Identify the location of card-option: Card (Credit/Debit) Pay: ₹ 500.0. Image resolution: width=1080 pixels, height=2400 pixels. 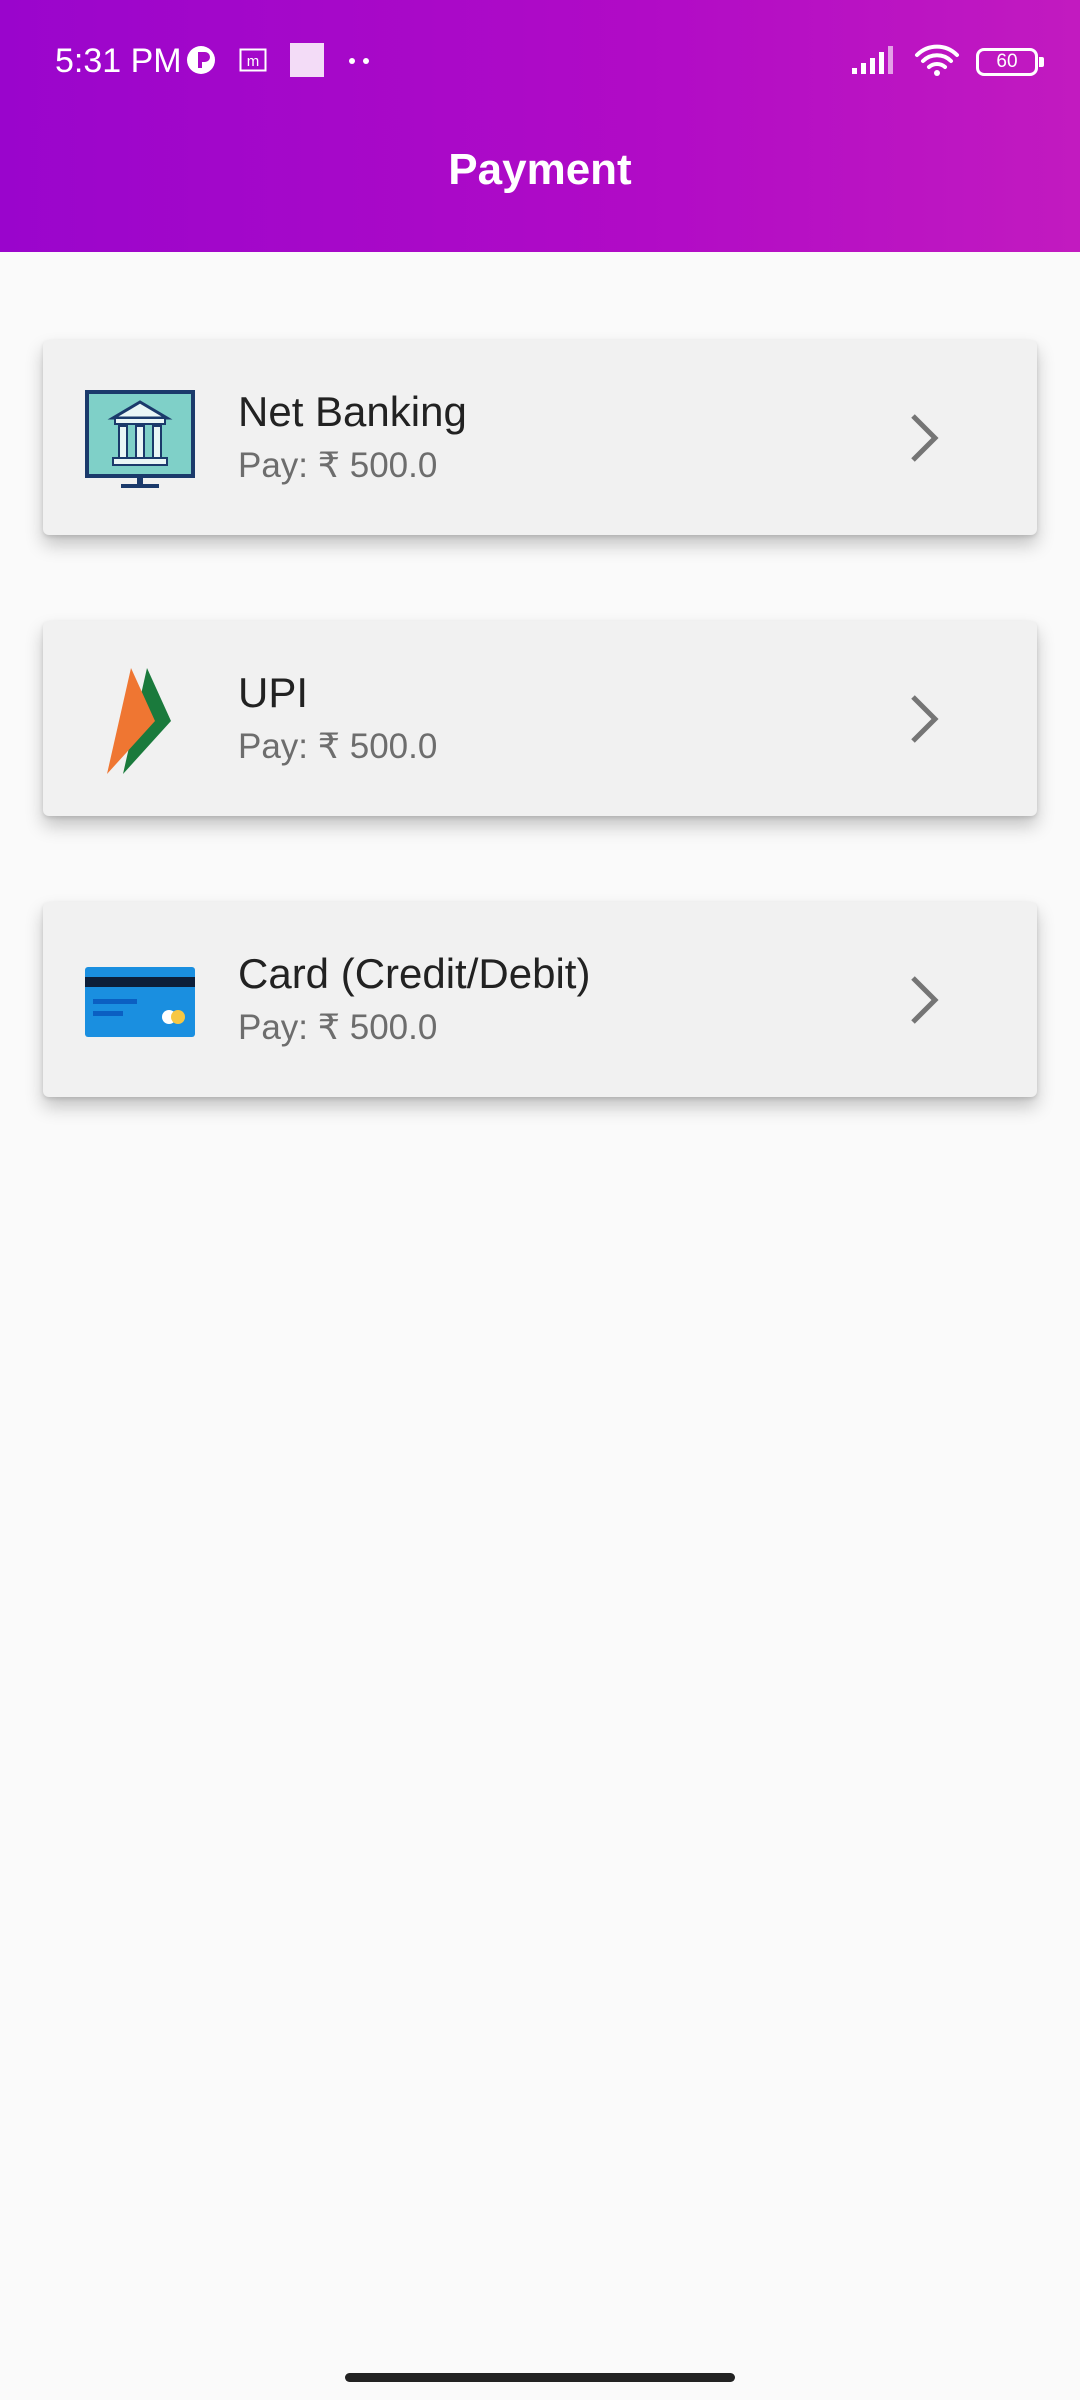
(540, 999).